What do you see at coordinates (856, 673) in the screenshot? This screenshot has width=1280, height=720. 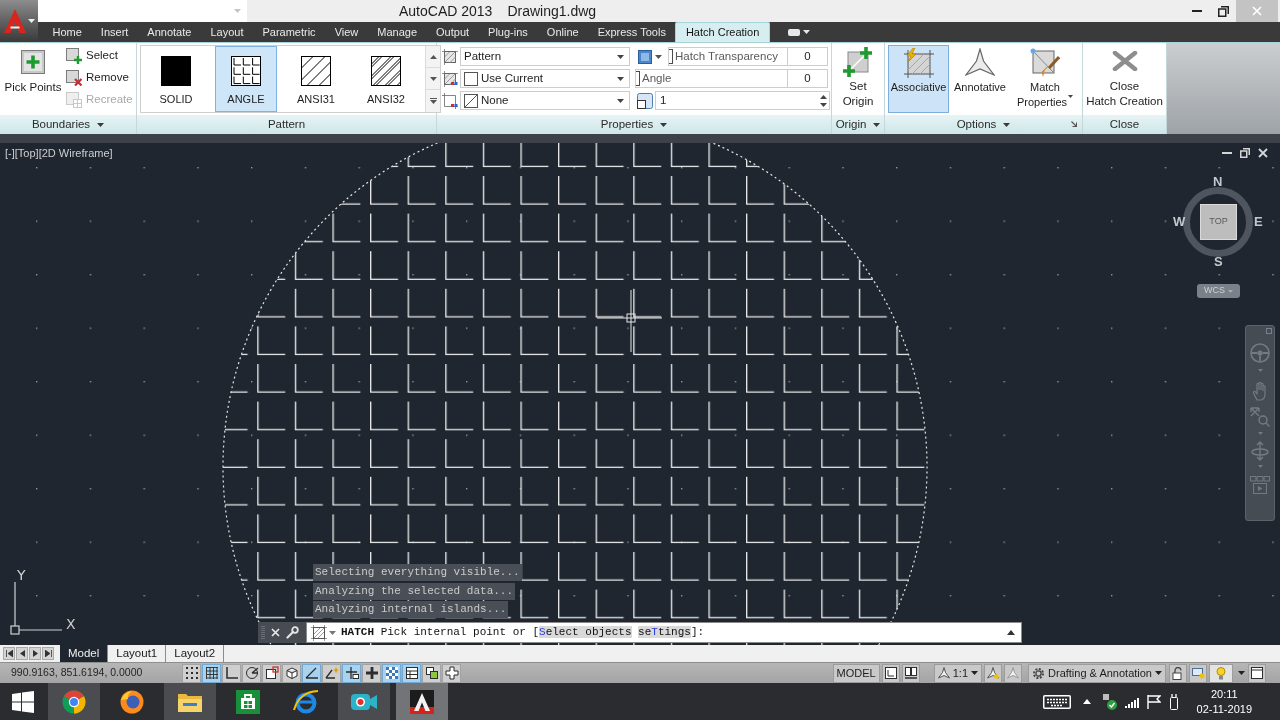 I see `model-space-button: MODEL` at bounding box center [856, 673].